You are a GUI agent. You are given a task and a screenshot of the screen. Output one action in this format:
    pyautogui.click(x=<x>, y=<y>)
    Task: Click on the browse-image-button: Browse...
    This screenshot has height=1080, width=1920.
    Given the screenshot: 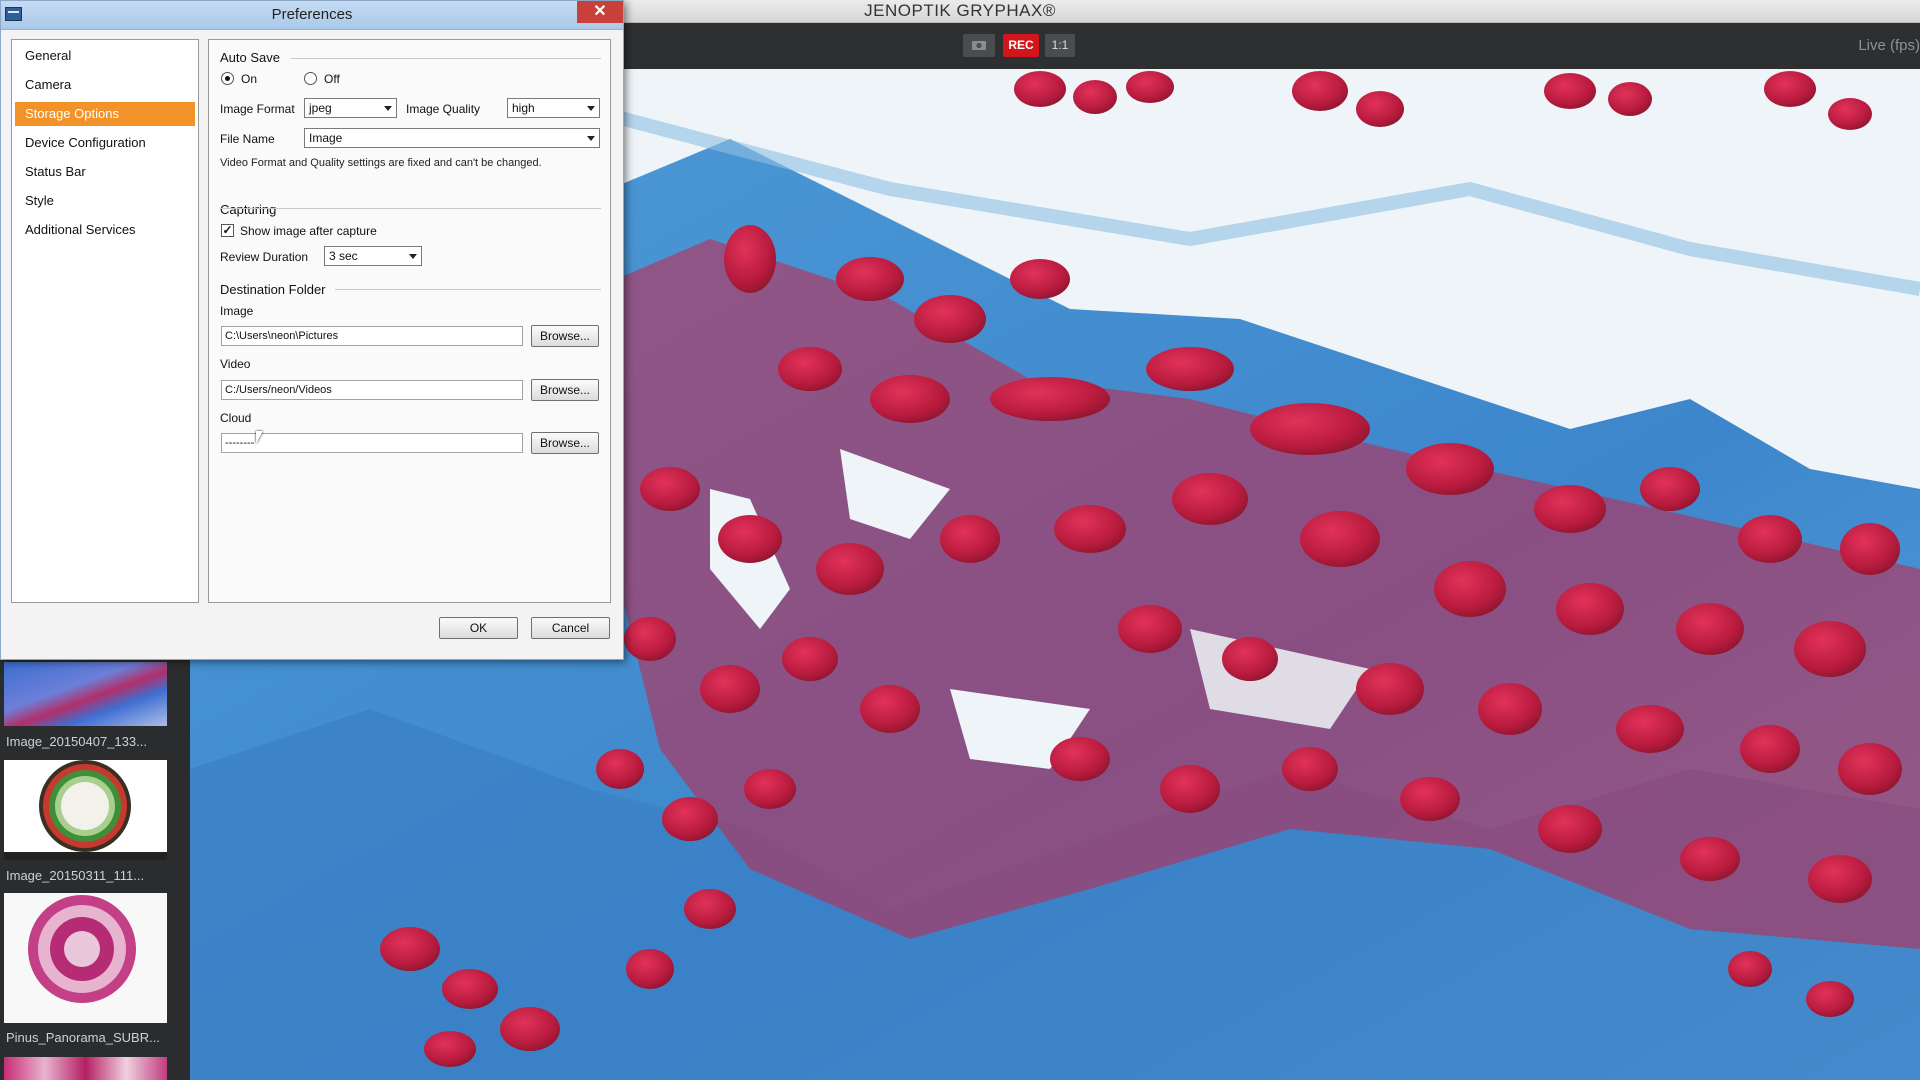 What is the action you would take?
    pyautogui.click(x=565, y=336)
    